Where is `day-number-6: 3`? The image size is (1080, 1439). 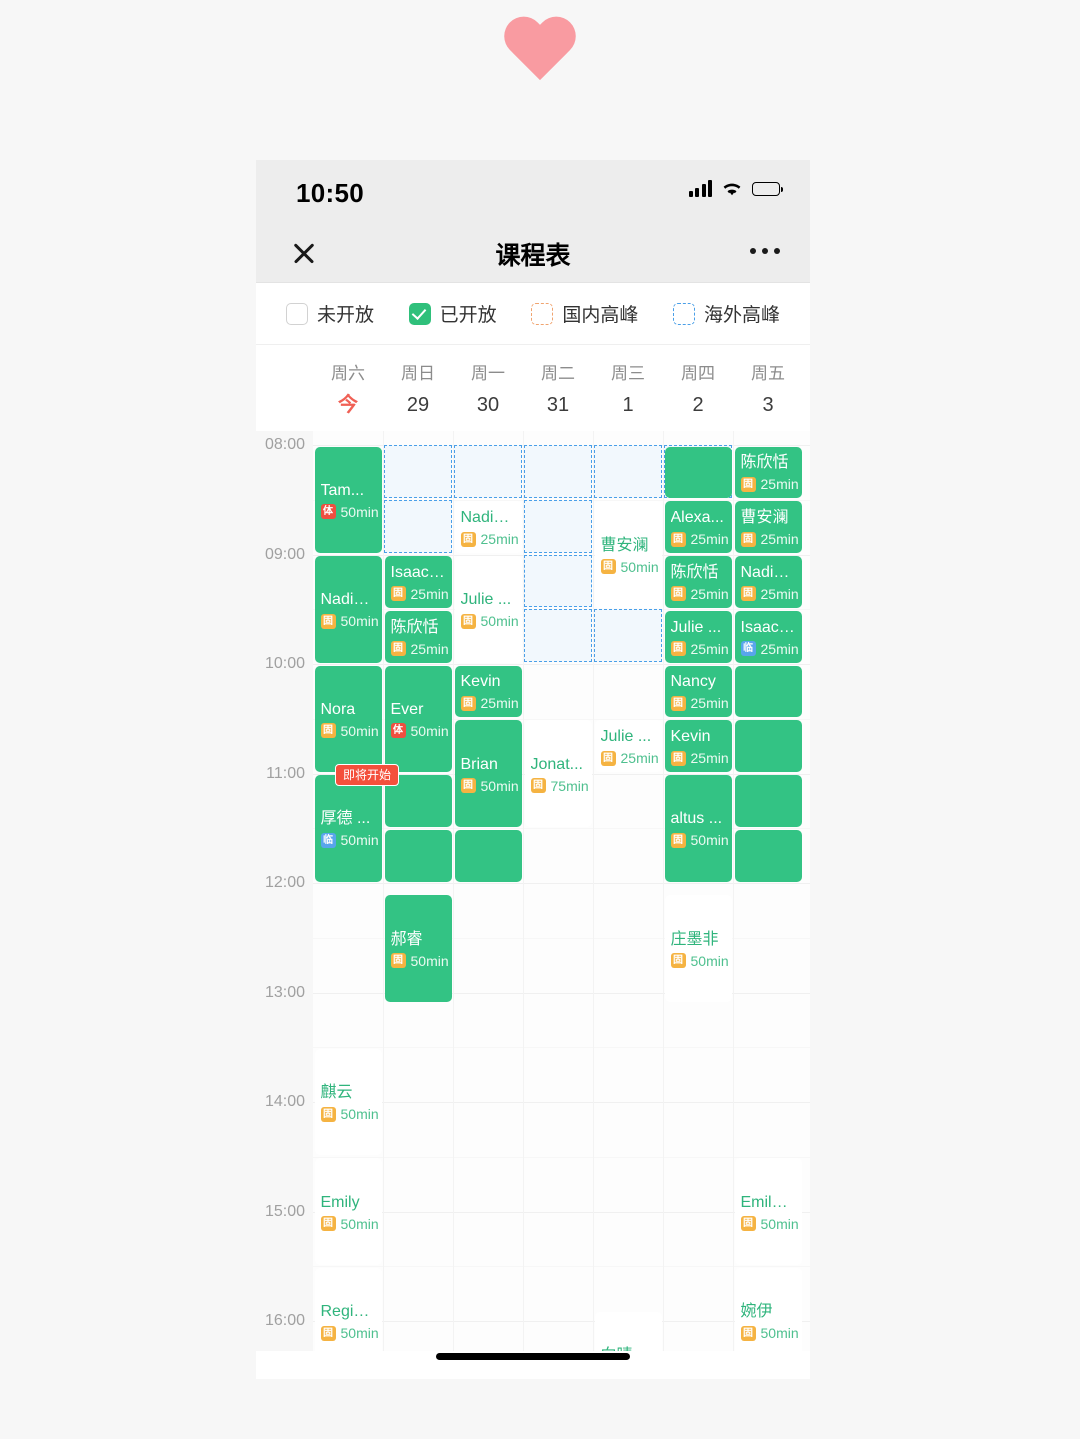 day-number-6: 3 is located at coordinates (768, 405).